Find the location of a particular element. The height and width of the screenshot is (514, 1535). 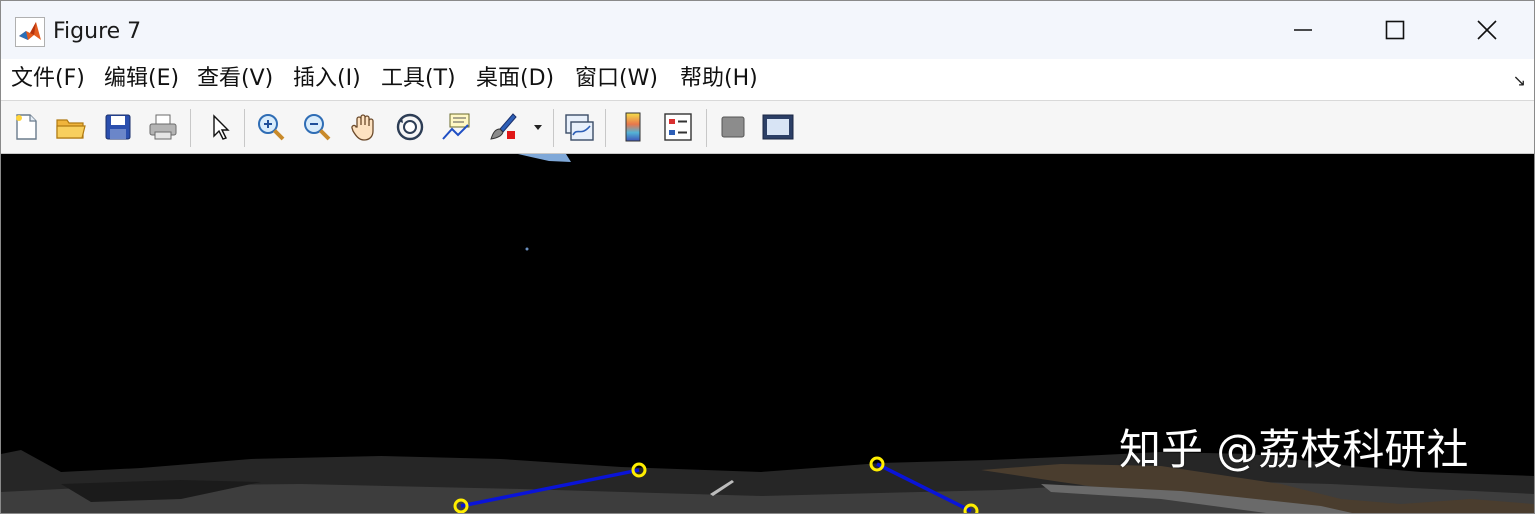

pan-hand-icon is located at coordinates (362, 127).